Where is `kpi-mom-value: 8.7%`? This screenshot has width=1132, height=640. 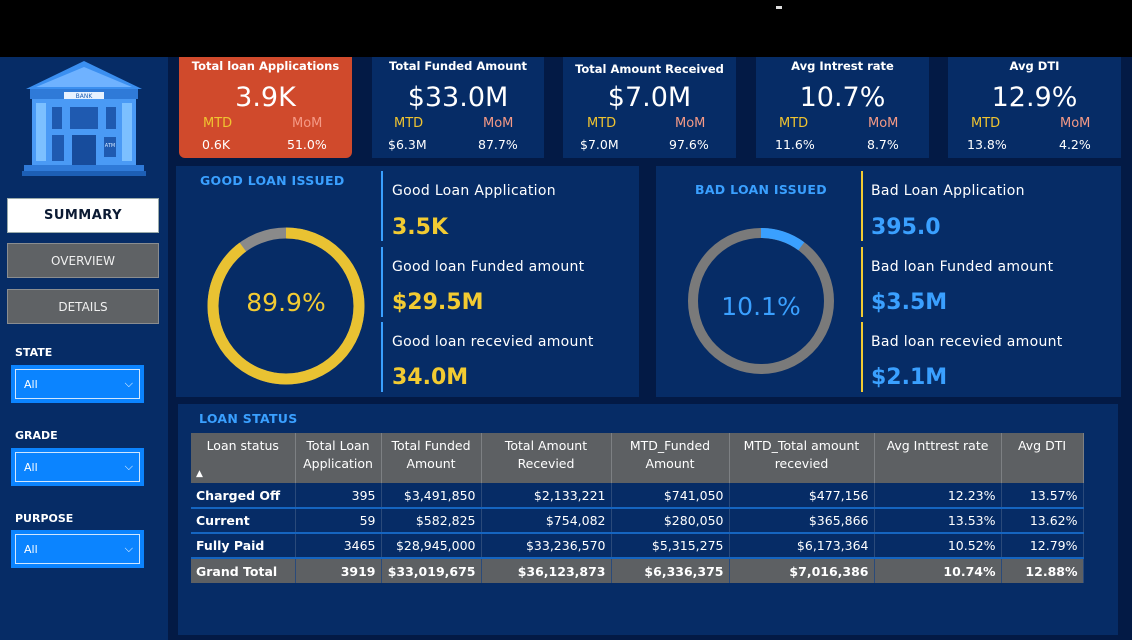 kpi-mom-value: 8.7% is located at coordinates (883, 144).